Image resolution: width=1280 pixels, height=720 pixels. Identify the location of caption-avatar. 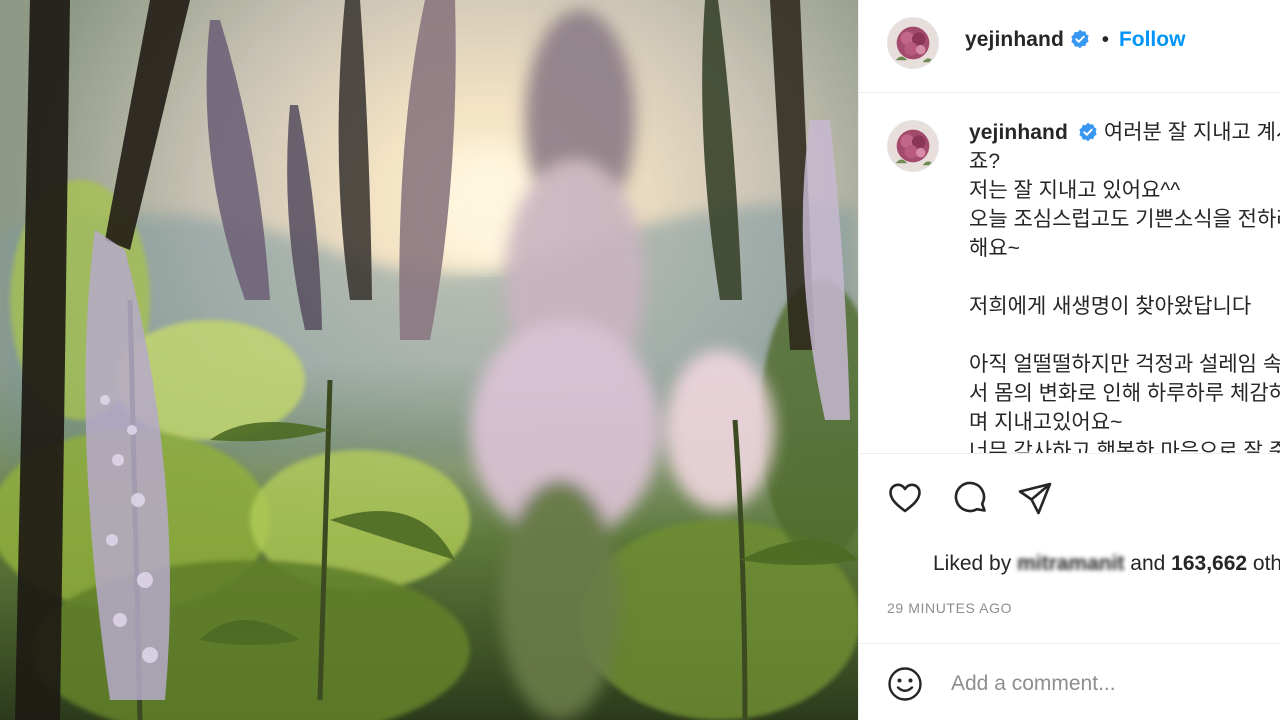
(913, 146).